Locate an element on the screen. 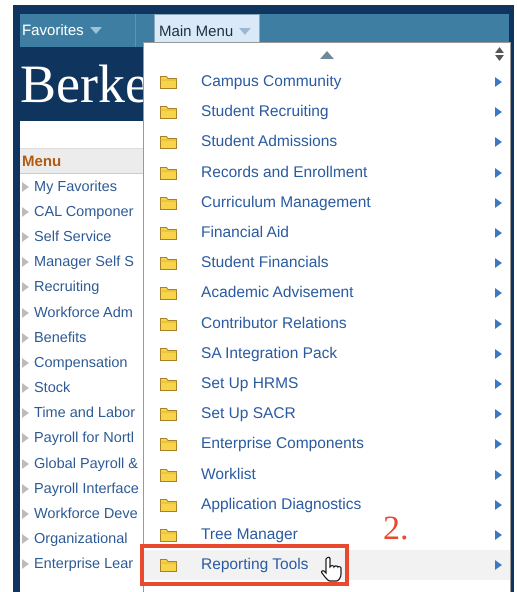 The width and height of the screenshot is (517, 592). menu-item: Student Admissions is located at coordinates (269, 142).